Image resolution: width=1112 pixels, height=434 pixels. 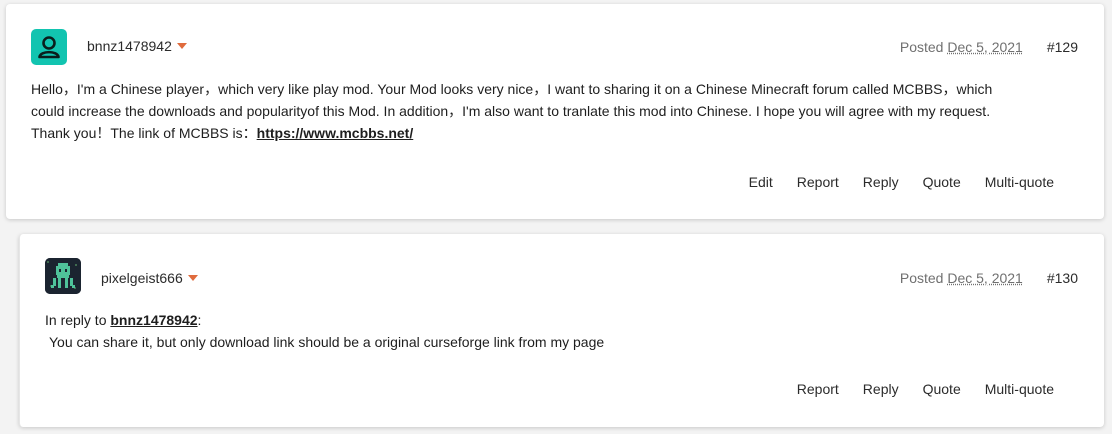 I want to click on squid-icon, so click(x=63, y=276).